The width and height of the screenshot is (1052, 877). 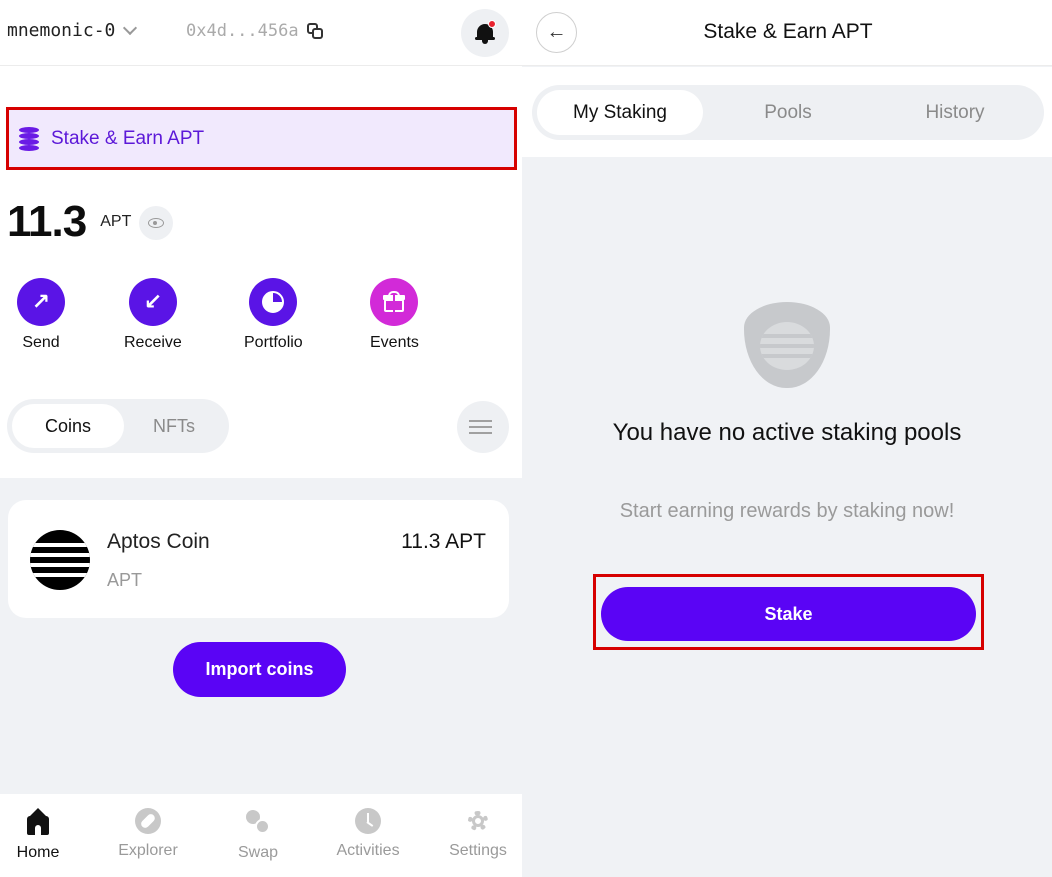 I want to click on bell-icon, so click(x=485, y=32).